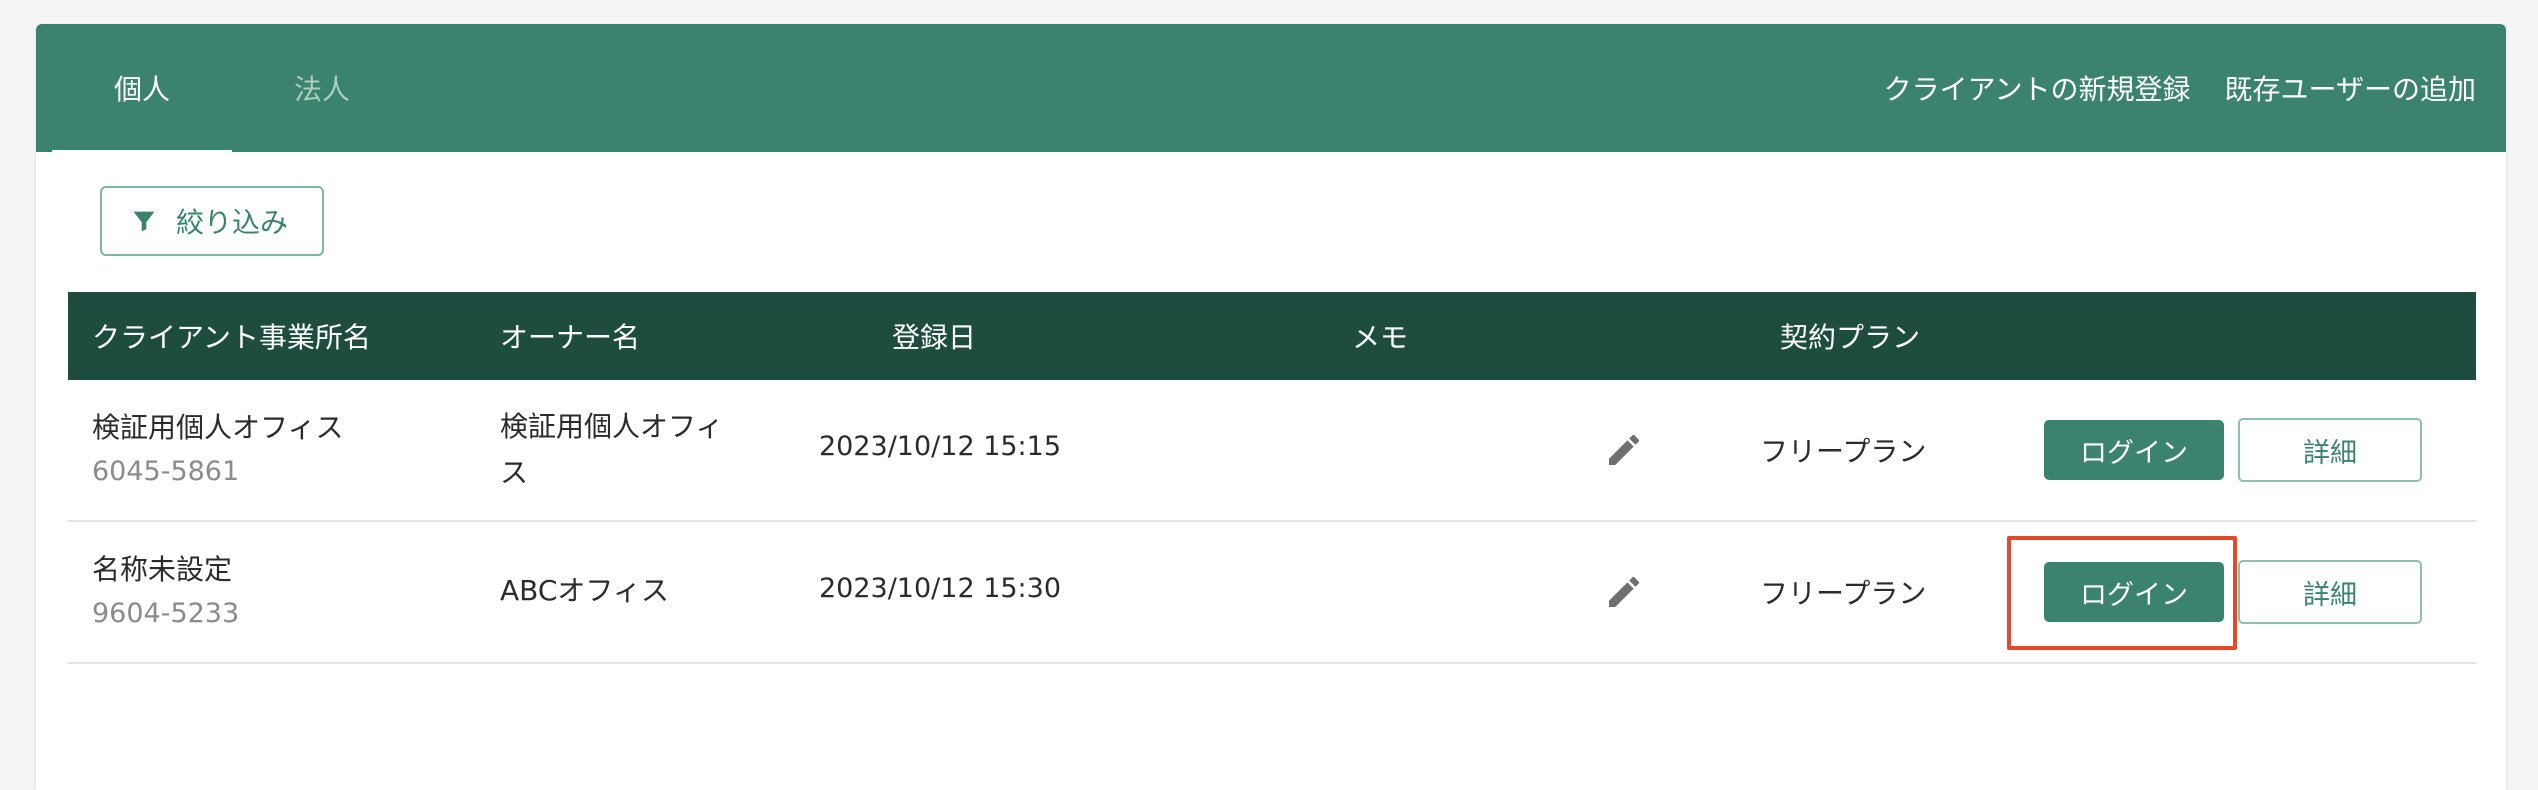 This screenshot has height=790, width=2538. What do you see at coordinates (940, 588) in the screenshot?
I see `registered-date: 2023/10/12 15:30` at bounding box center [940, 588].